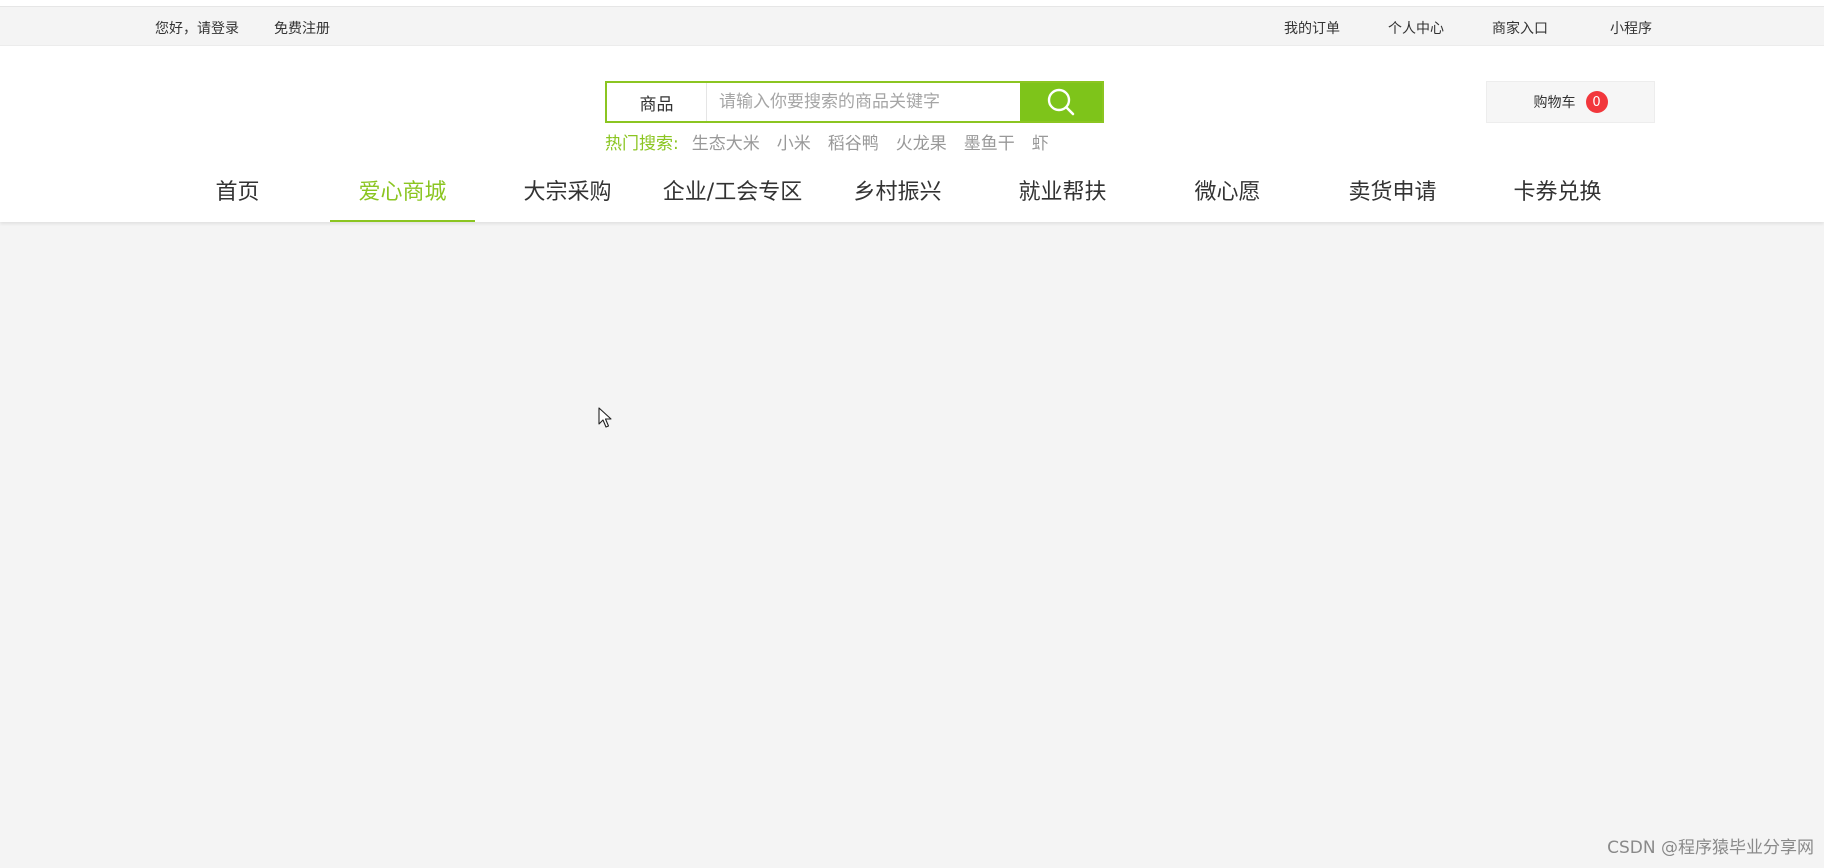 The image size is (1824, 868). Describe the element at coordinates (1554, 103) in the screenshot. I see `cart-label: 购物车` at that location.